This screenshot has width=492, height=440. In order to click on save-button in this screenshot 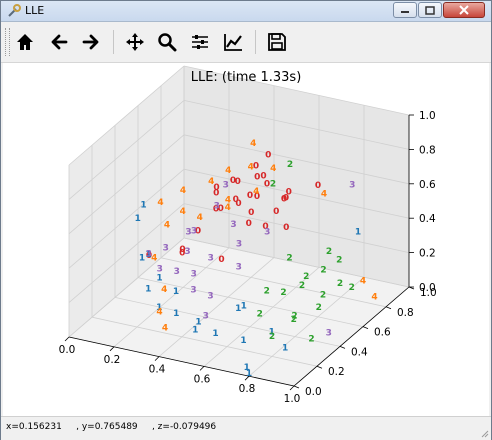, I will do `click(277, 42)`.